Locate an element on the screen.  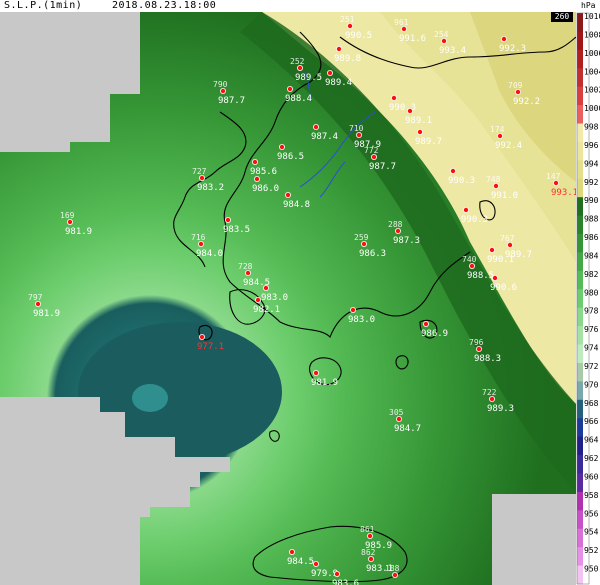
station-pressure-value: 989.8 is located at coordinates (347, 59).